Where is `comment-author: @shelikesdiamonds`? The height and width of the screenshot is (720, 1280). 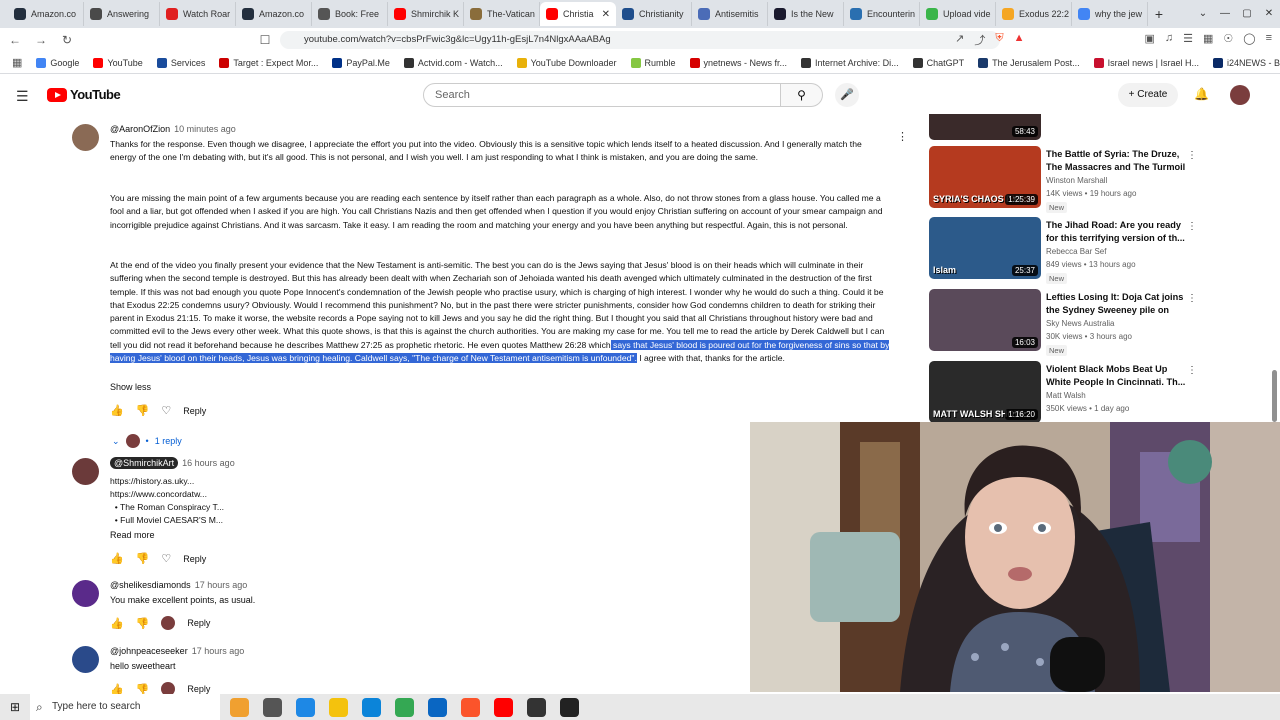 comment-author: @shelikesdiamonds is located at coordinates (150, 585).